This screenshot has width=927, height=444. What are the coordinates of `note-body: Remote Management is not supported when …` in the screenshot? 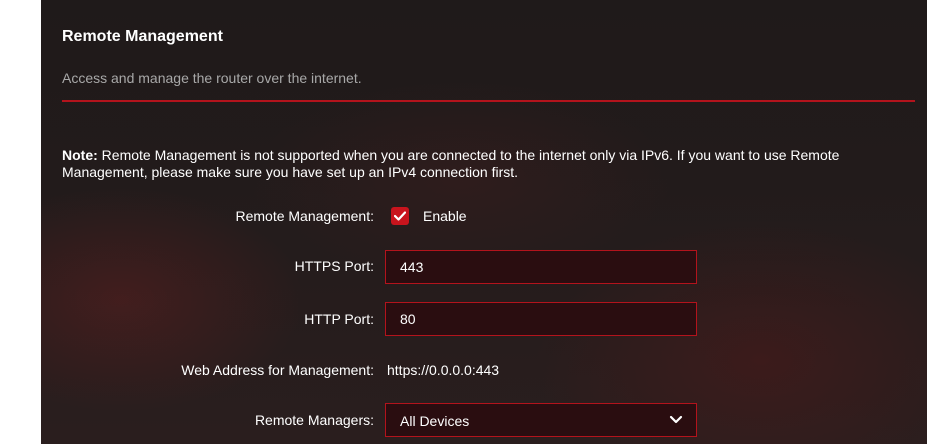 It's located at (451, 163).